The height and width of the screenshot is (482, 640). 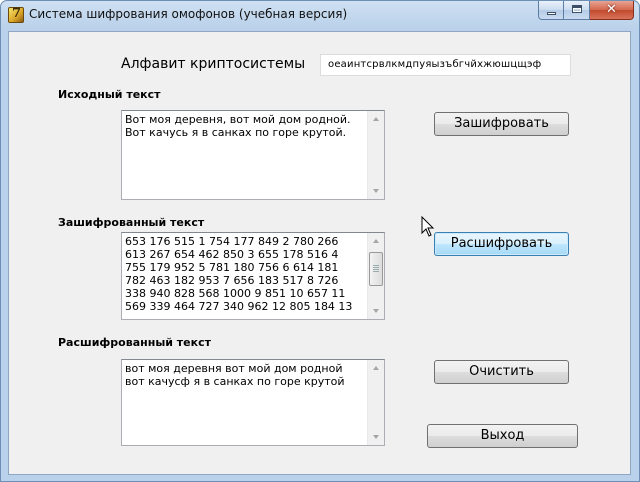 I want to click on maximize-button, so click(x=577, y=10).